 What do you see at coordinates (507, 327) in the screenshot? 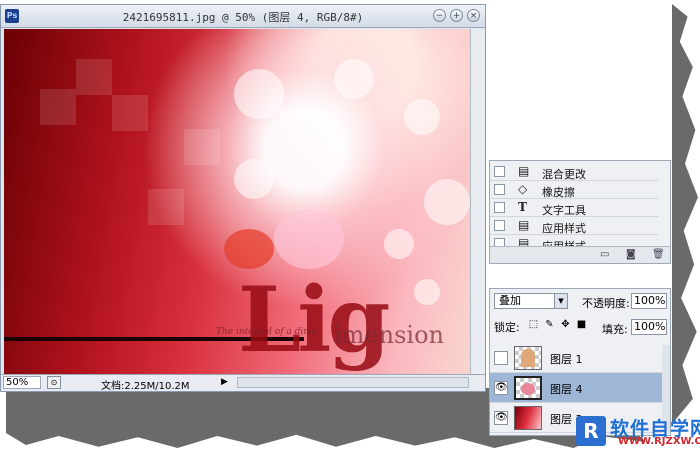
I see `lock-label: 锁定:` at bounding box center [507, 327].